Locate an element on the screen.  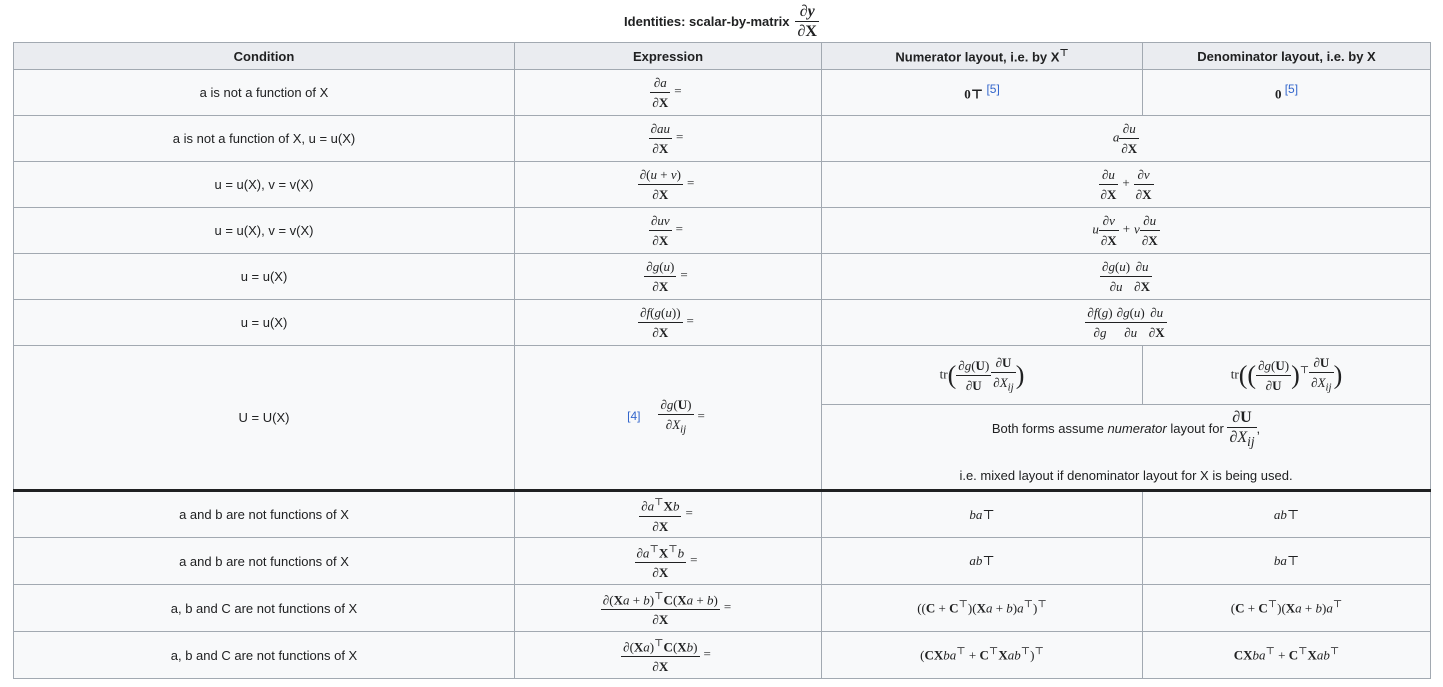
numerator-cell: ba⊤ is located at coordinates (982, 513).